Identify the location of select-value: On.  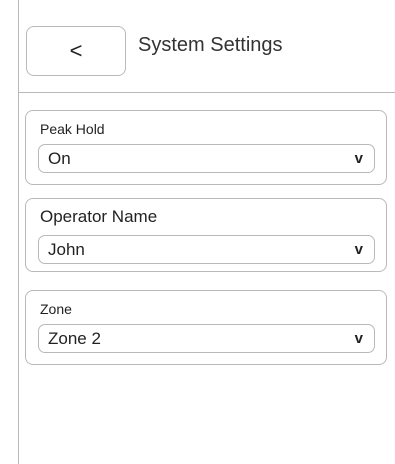
(59, 158).